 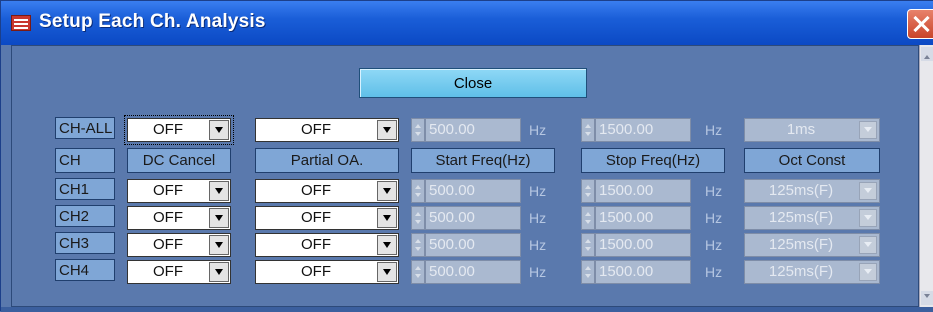 I want to click on ch2-start-freq-field: 500.00, so click(x=473, y=218).